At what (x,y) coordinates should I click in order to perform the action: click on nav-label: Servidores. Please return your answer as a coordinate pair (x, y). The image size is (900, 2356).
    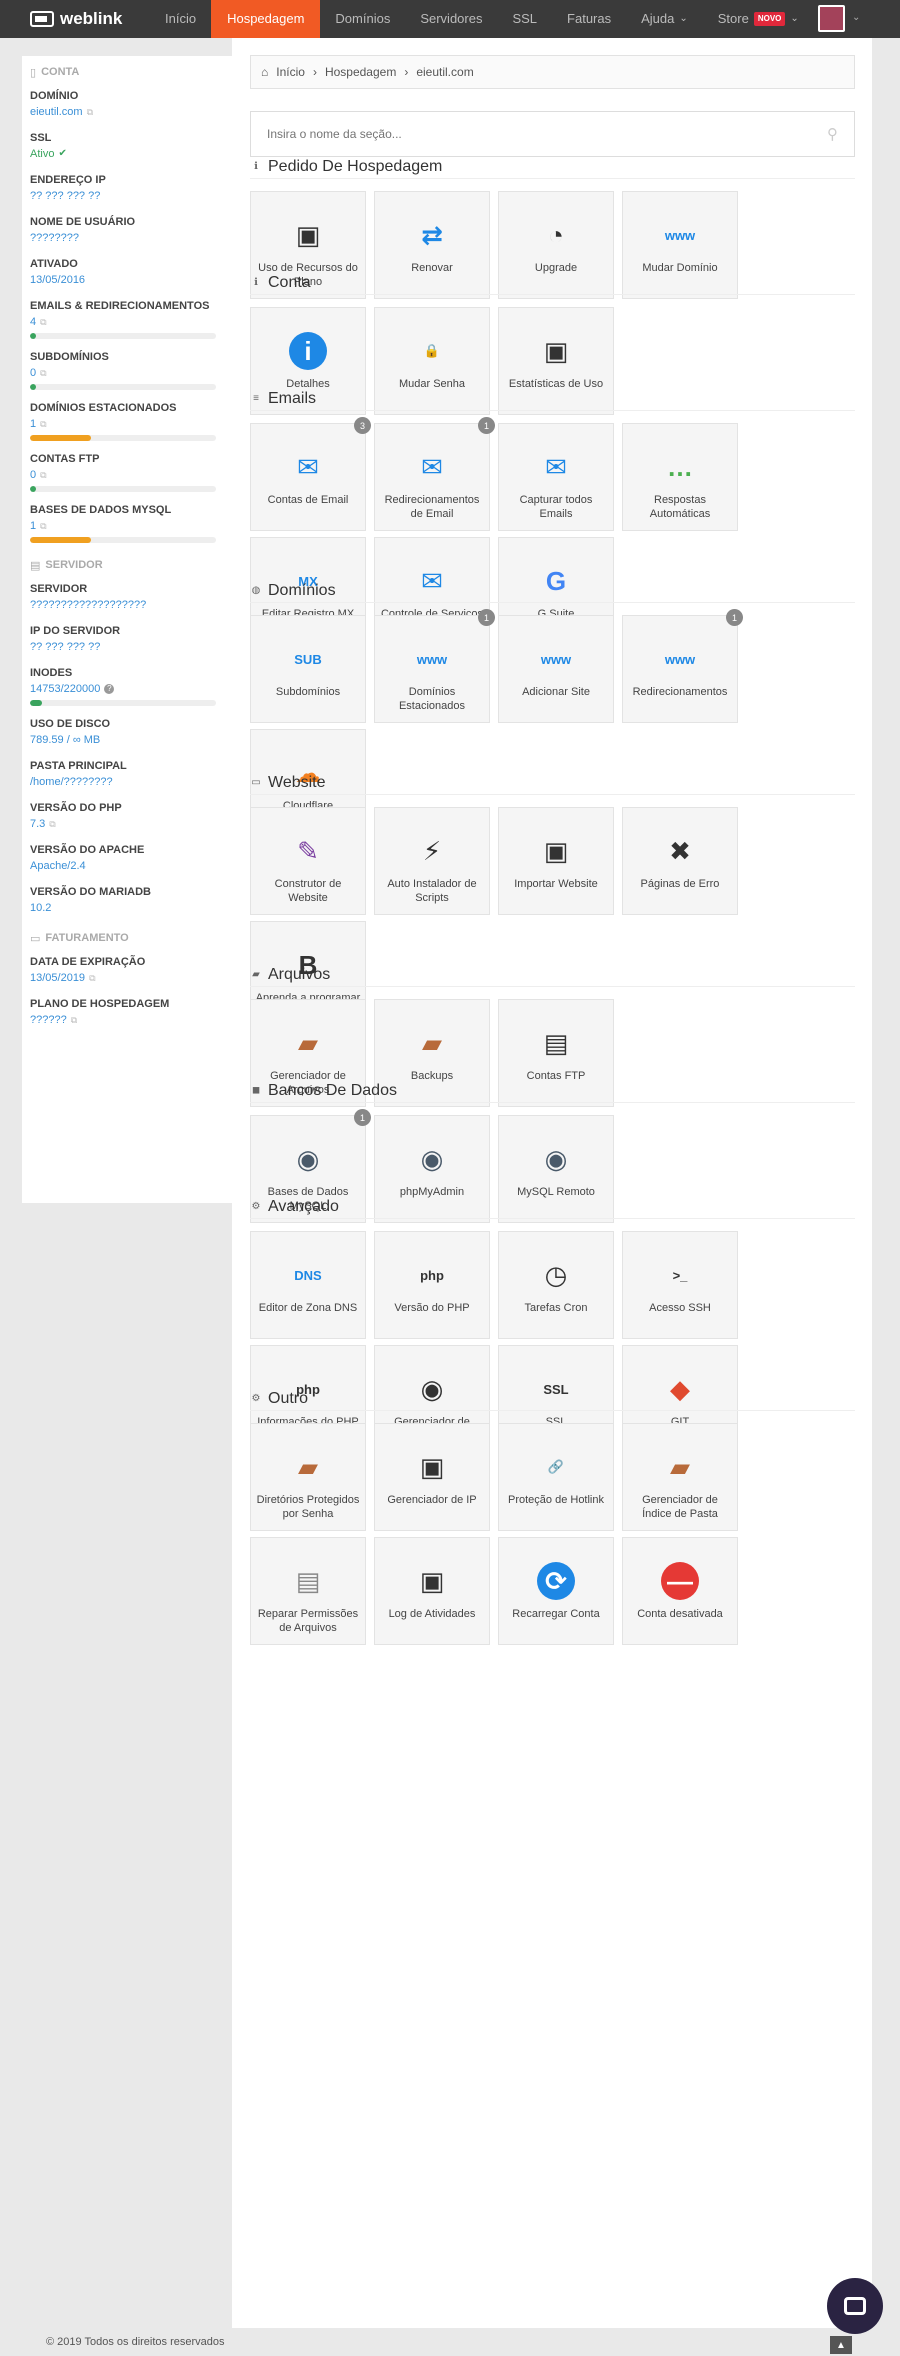
    Looking at the image, I should click on (451, 18).